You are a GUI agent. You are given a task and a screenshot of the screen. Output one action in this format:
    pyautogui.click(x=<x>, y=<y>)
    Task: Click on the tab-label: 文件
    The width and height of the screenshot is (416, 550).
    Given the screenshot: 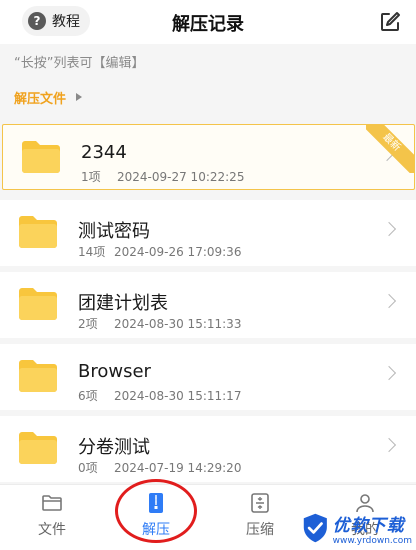 What is the action you would take?
    pyautogui.click(x=52, y=530)
    